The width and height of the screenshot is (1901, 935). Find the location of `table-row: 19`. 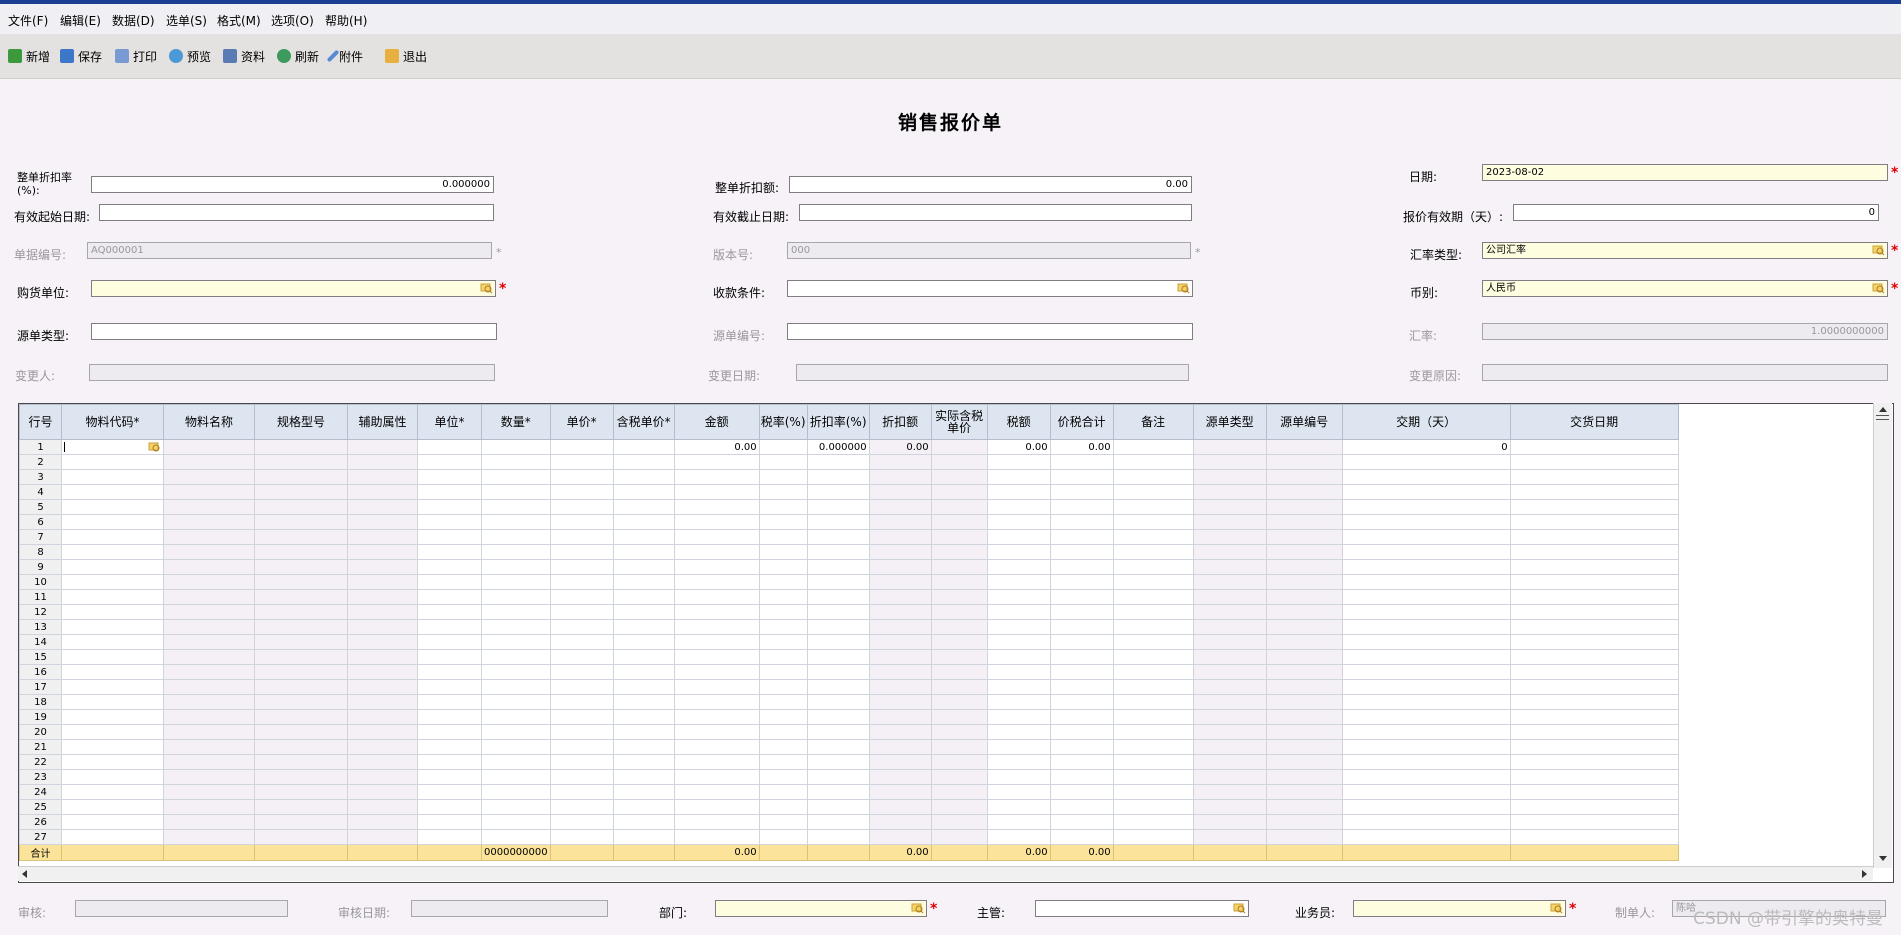

table-row: 19 is located at coordinates (849, 717).